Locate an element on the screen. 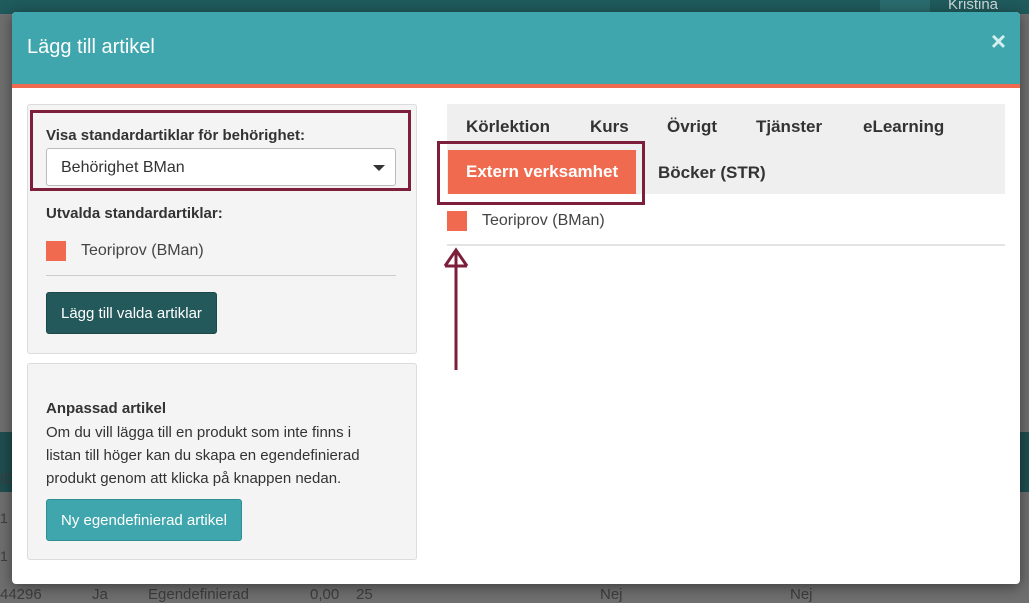  tab-korlektion: Körlektion is located at coordinates (508, 127).